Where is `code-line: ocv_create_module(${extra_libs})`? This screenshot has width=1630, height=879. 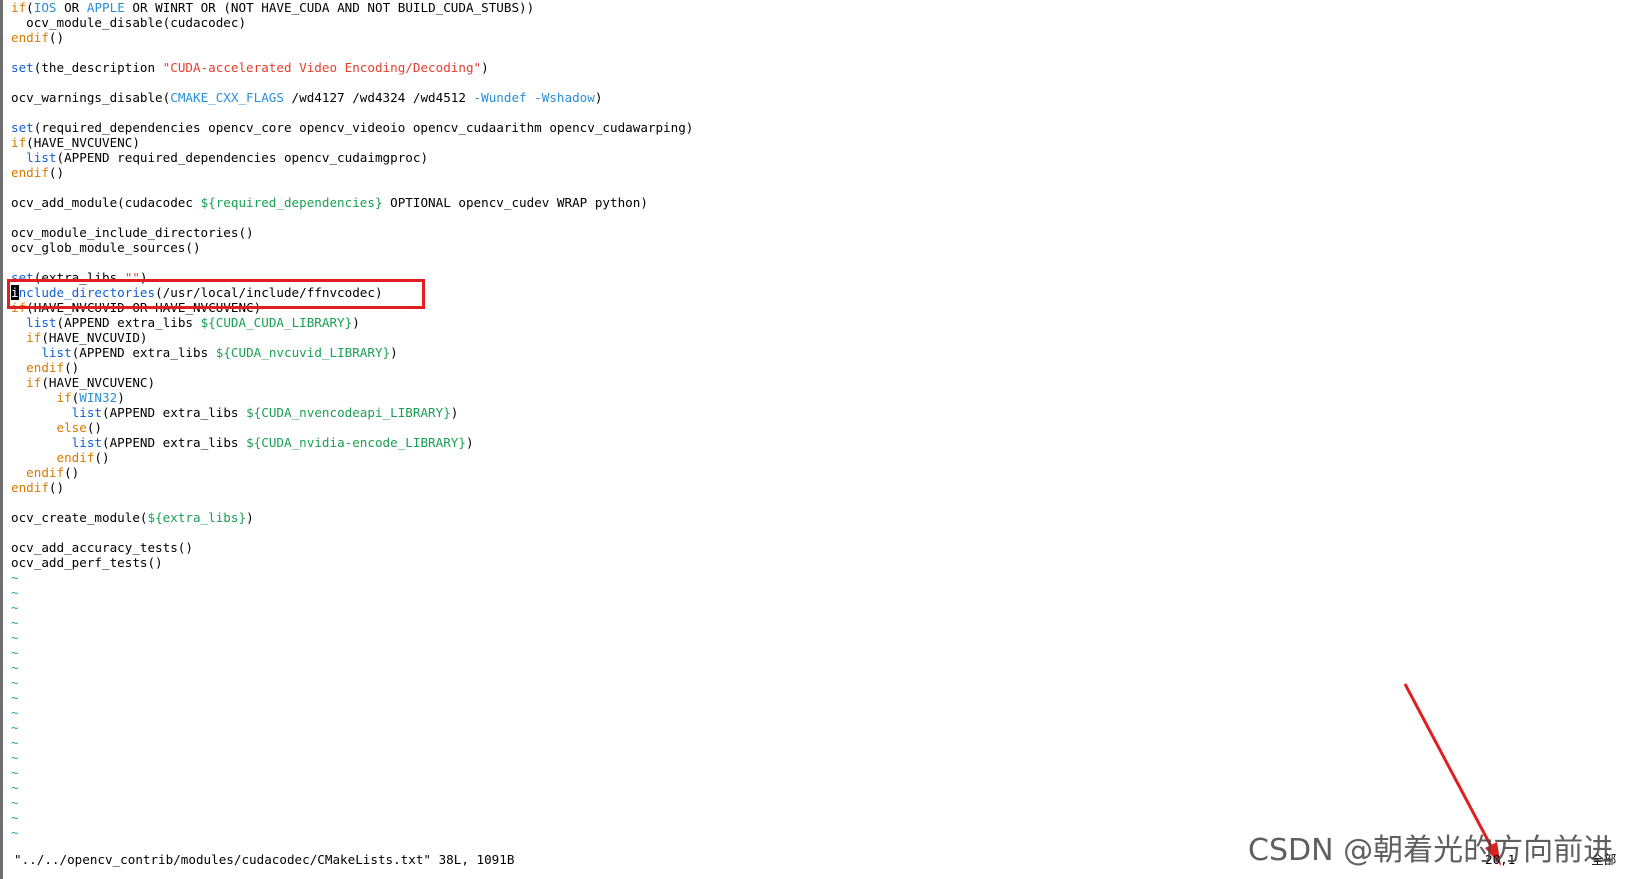 code-line: ocv_create_module(${extra_libs}) is located at coordinates (820, 517).